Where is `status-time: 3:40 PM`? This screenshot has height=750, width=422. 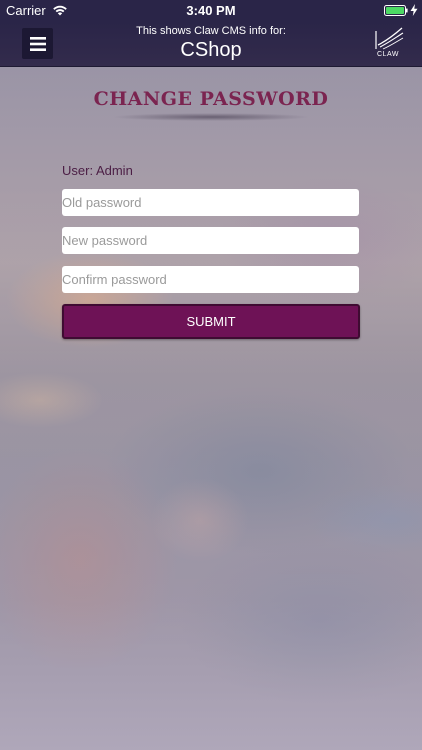
status-time: 3:40 PM is located at coordinates (211, 10).